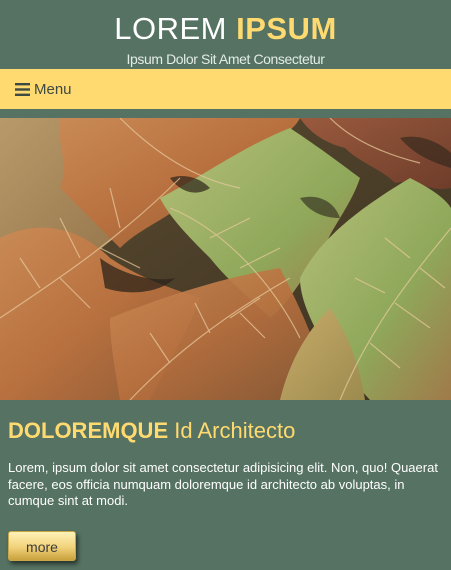 The height and width of the screenshot is (570, 451). Describe the element at coordinates (88, 430) in the screenshot. I see `article-title-strong: DOLOREMQUE` at that location.